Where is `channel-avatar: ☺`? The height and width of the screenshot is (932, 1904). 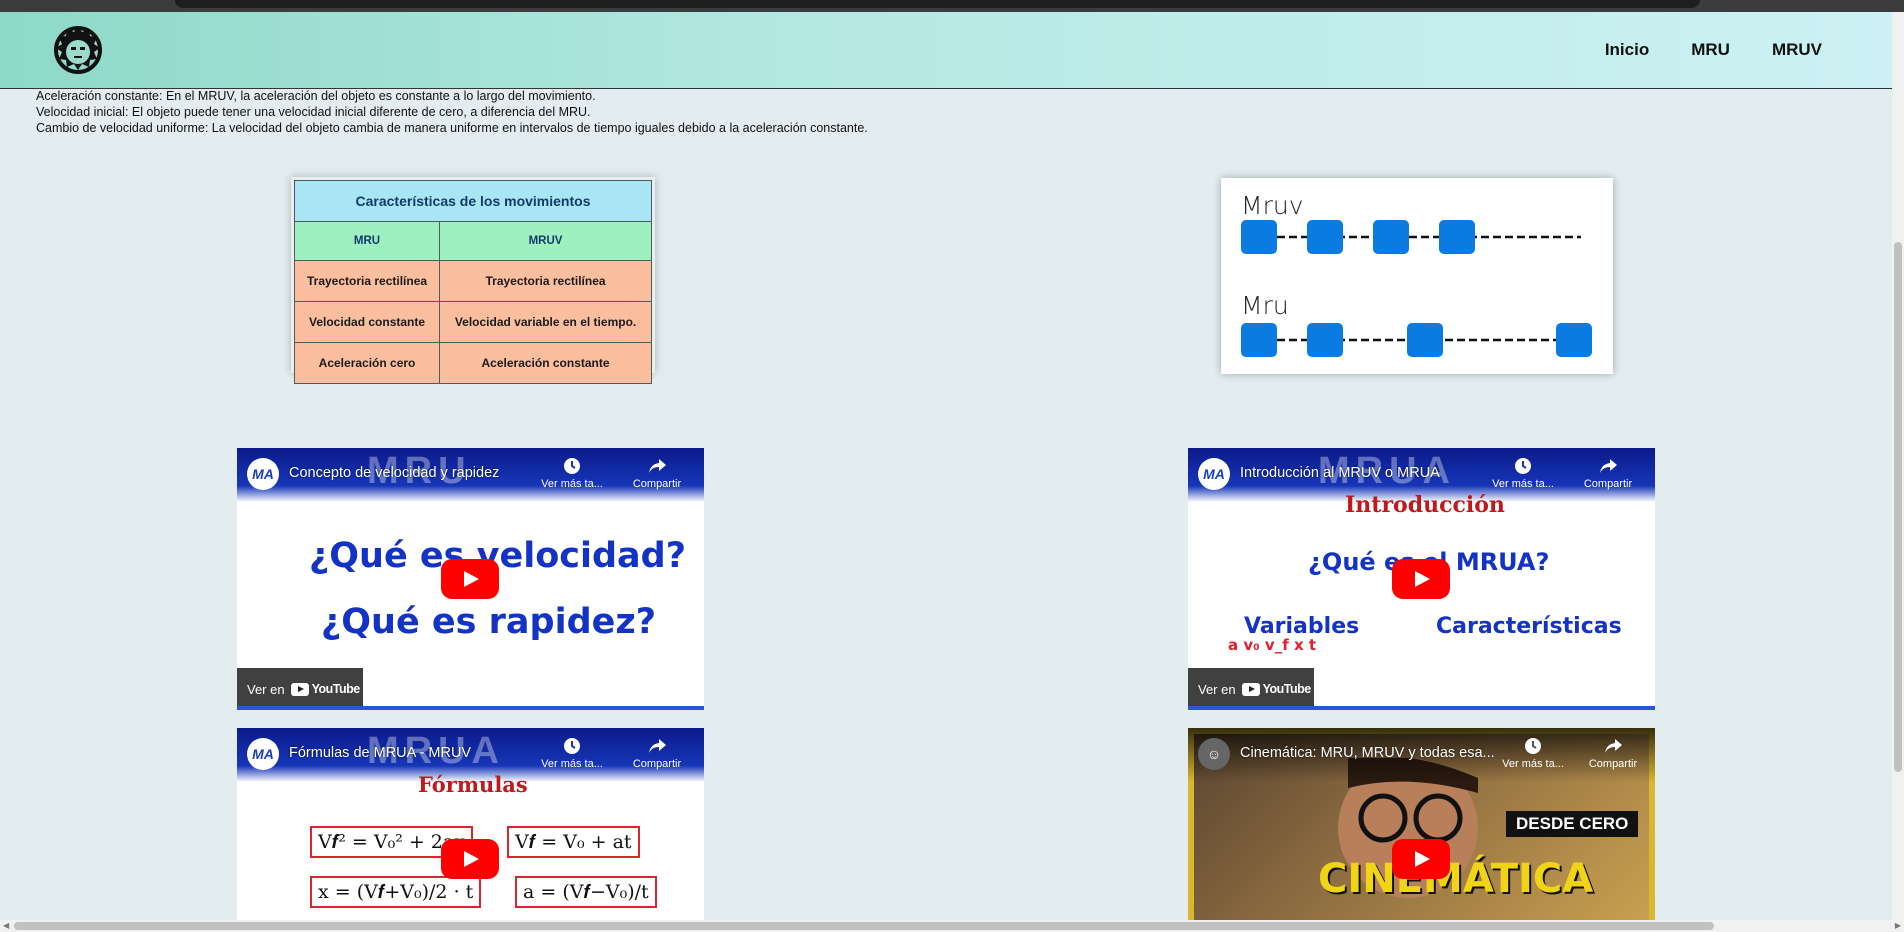
channel-avatar: ☺ is located at coordinates (1214, 754).